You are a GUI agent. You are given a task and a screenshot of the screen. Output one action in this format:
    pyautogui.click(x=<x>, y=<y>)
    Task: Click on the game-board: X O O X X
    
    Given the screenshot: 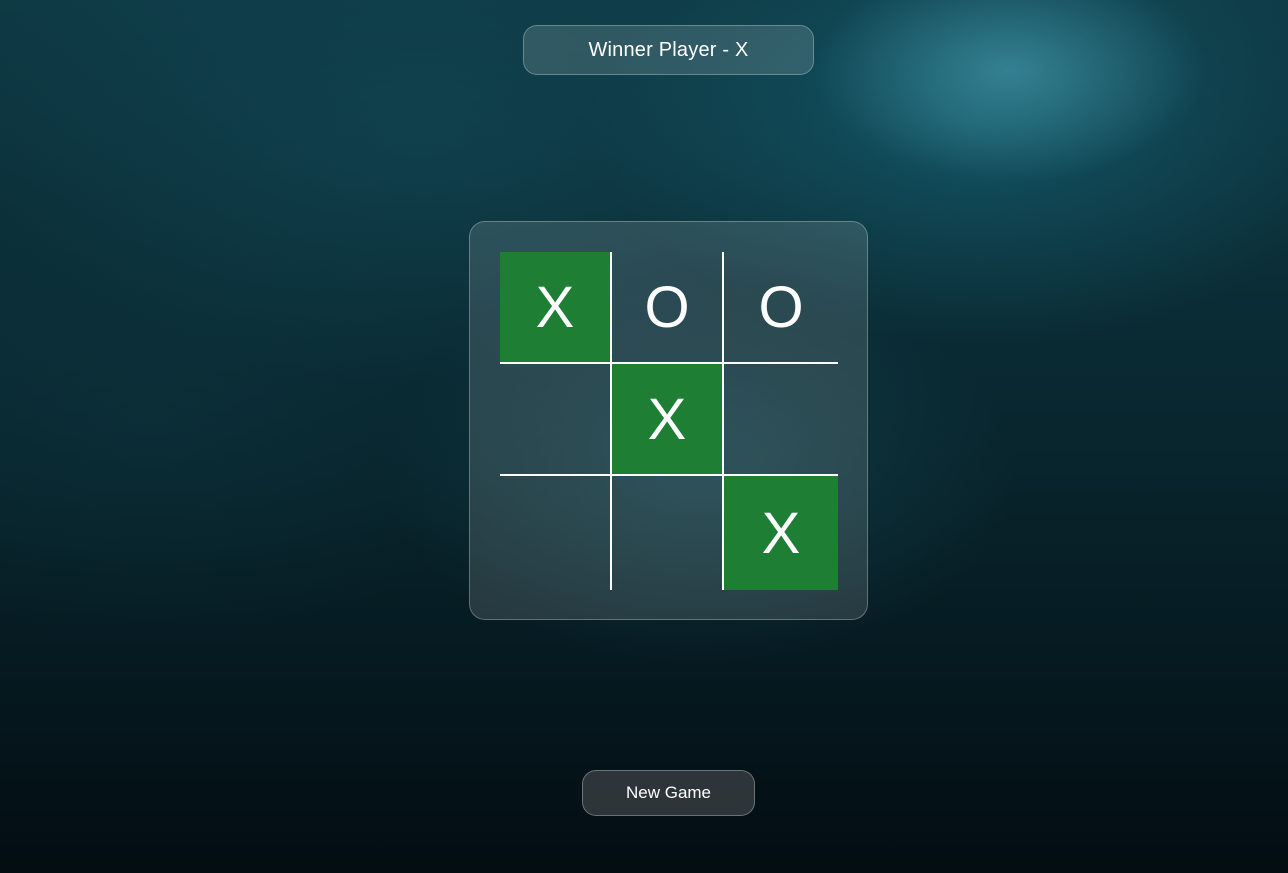 What is the action you would take?
    pyautogui.click(x=669, y=421)
    